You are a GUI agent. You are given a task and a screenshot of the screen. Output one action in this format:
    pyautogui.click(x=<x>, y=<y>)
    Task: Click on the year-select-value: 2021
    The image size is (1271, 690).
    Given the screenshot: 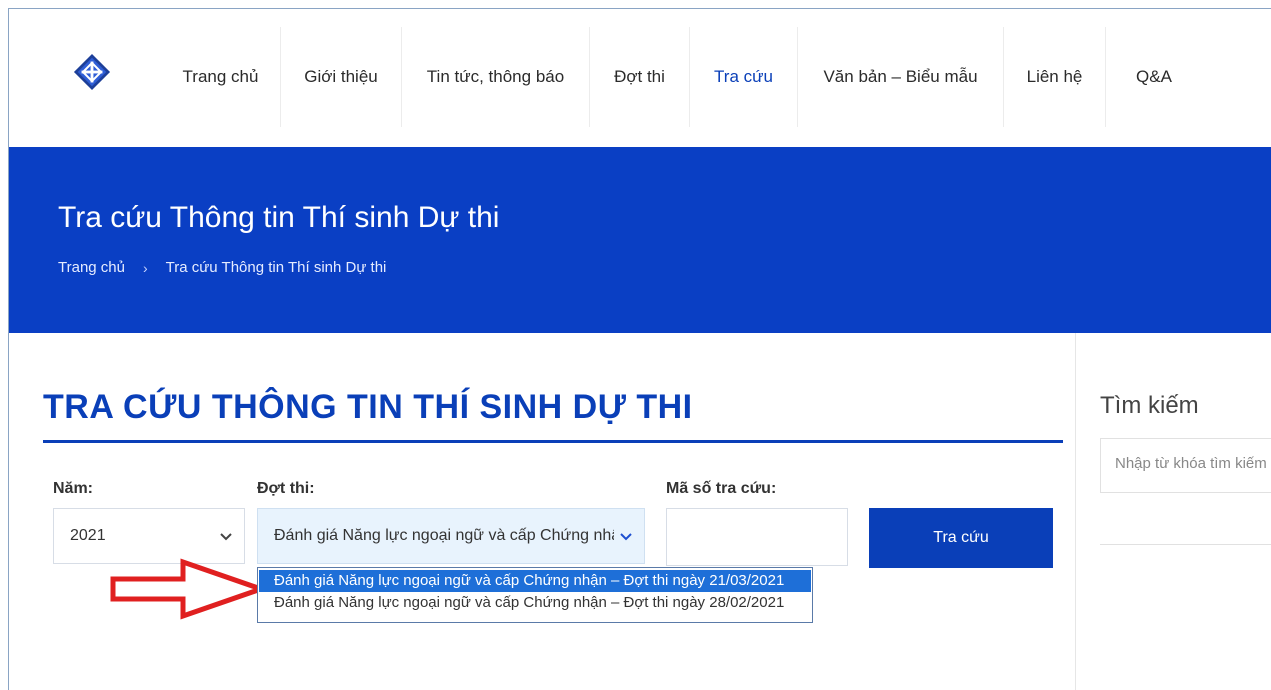 What is the action you would take?
    pyautogui.click(x=88, y=535)
    